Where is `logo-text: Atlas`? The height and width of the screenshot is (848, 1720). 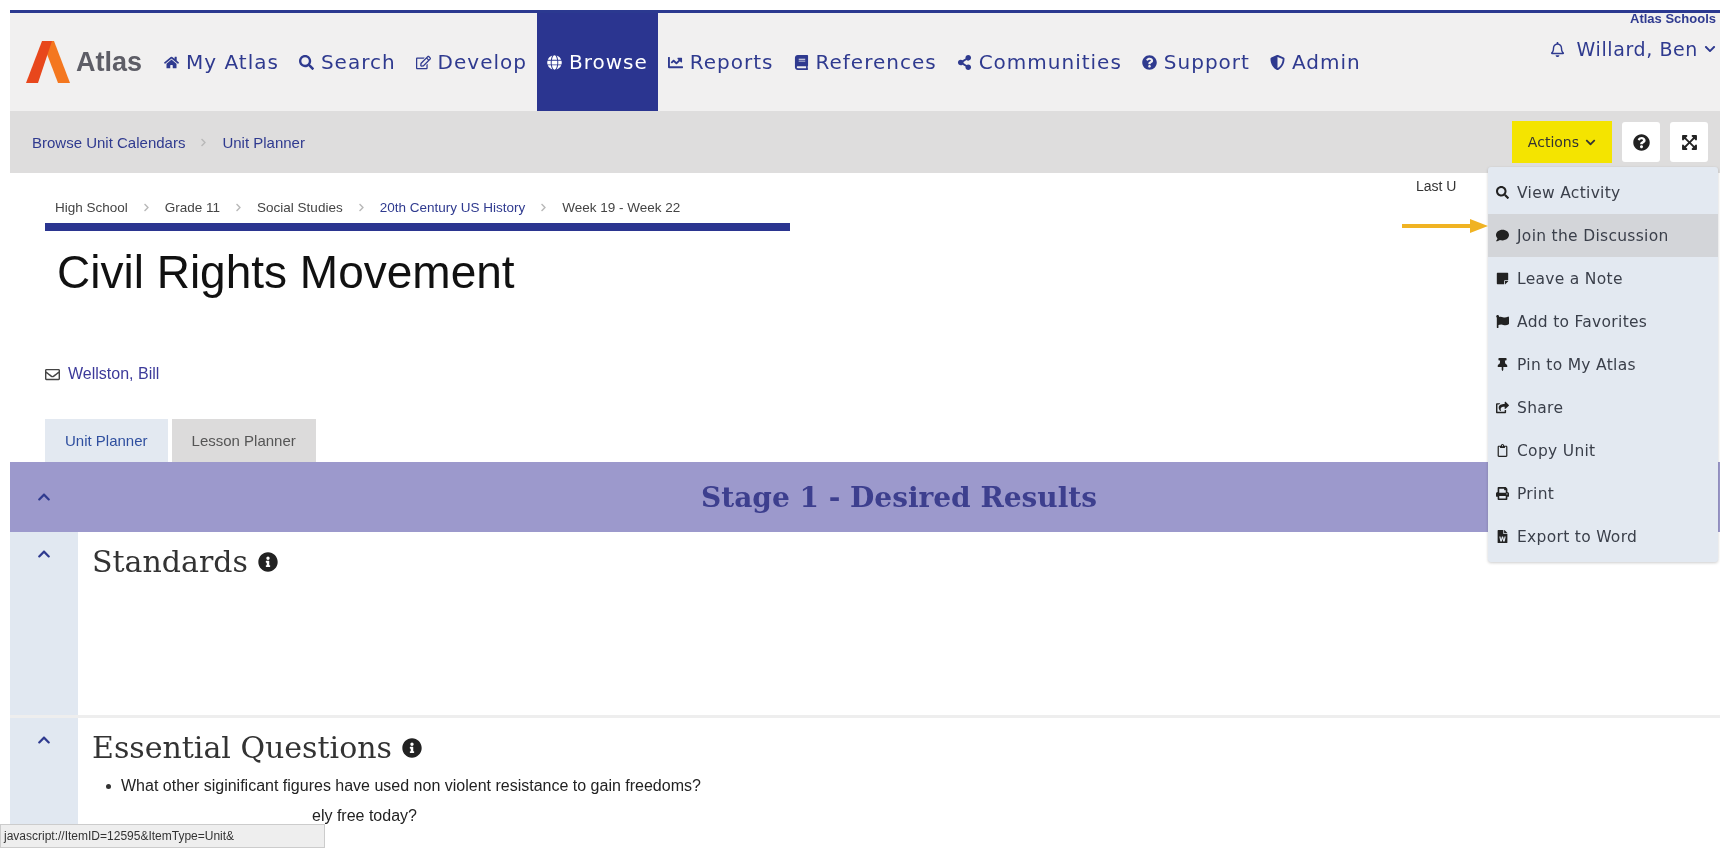 logo-text: Atlas is located at coordinates (109, 62).